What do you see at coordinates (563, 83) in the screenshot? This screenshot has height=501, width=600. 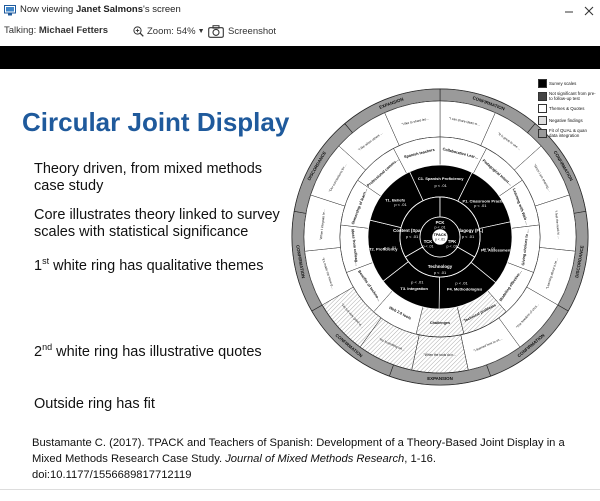 I see `legend-label: Survey scales` at bounding box center [563, 83].